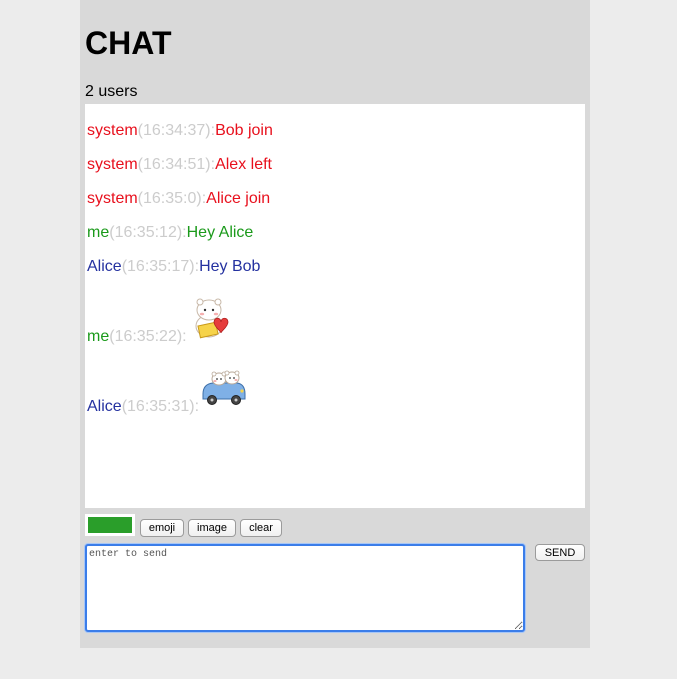  I want to click on message-item: system(16:34:51):Alex left, so click(179, 164).